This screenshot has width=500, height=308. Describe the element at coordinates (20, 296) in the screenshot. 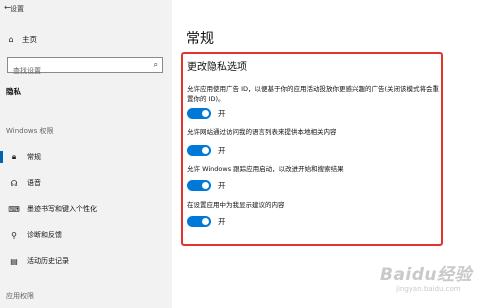

I see `app-permissions-label: 应用权限` at that location.